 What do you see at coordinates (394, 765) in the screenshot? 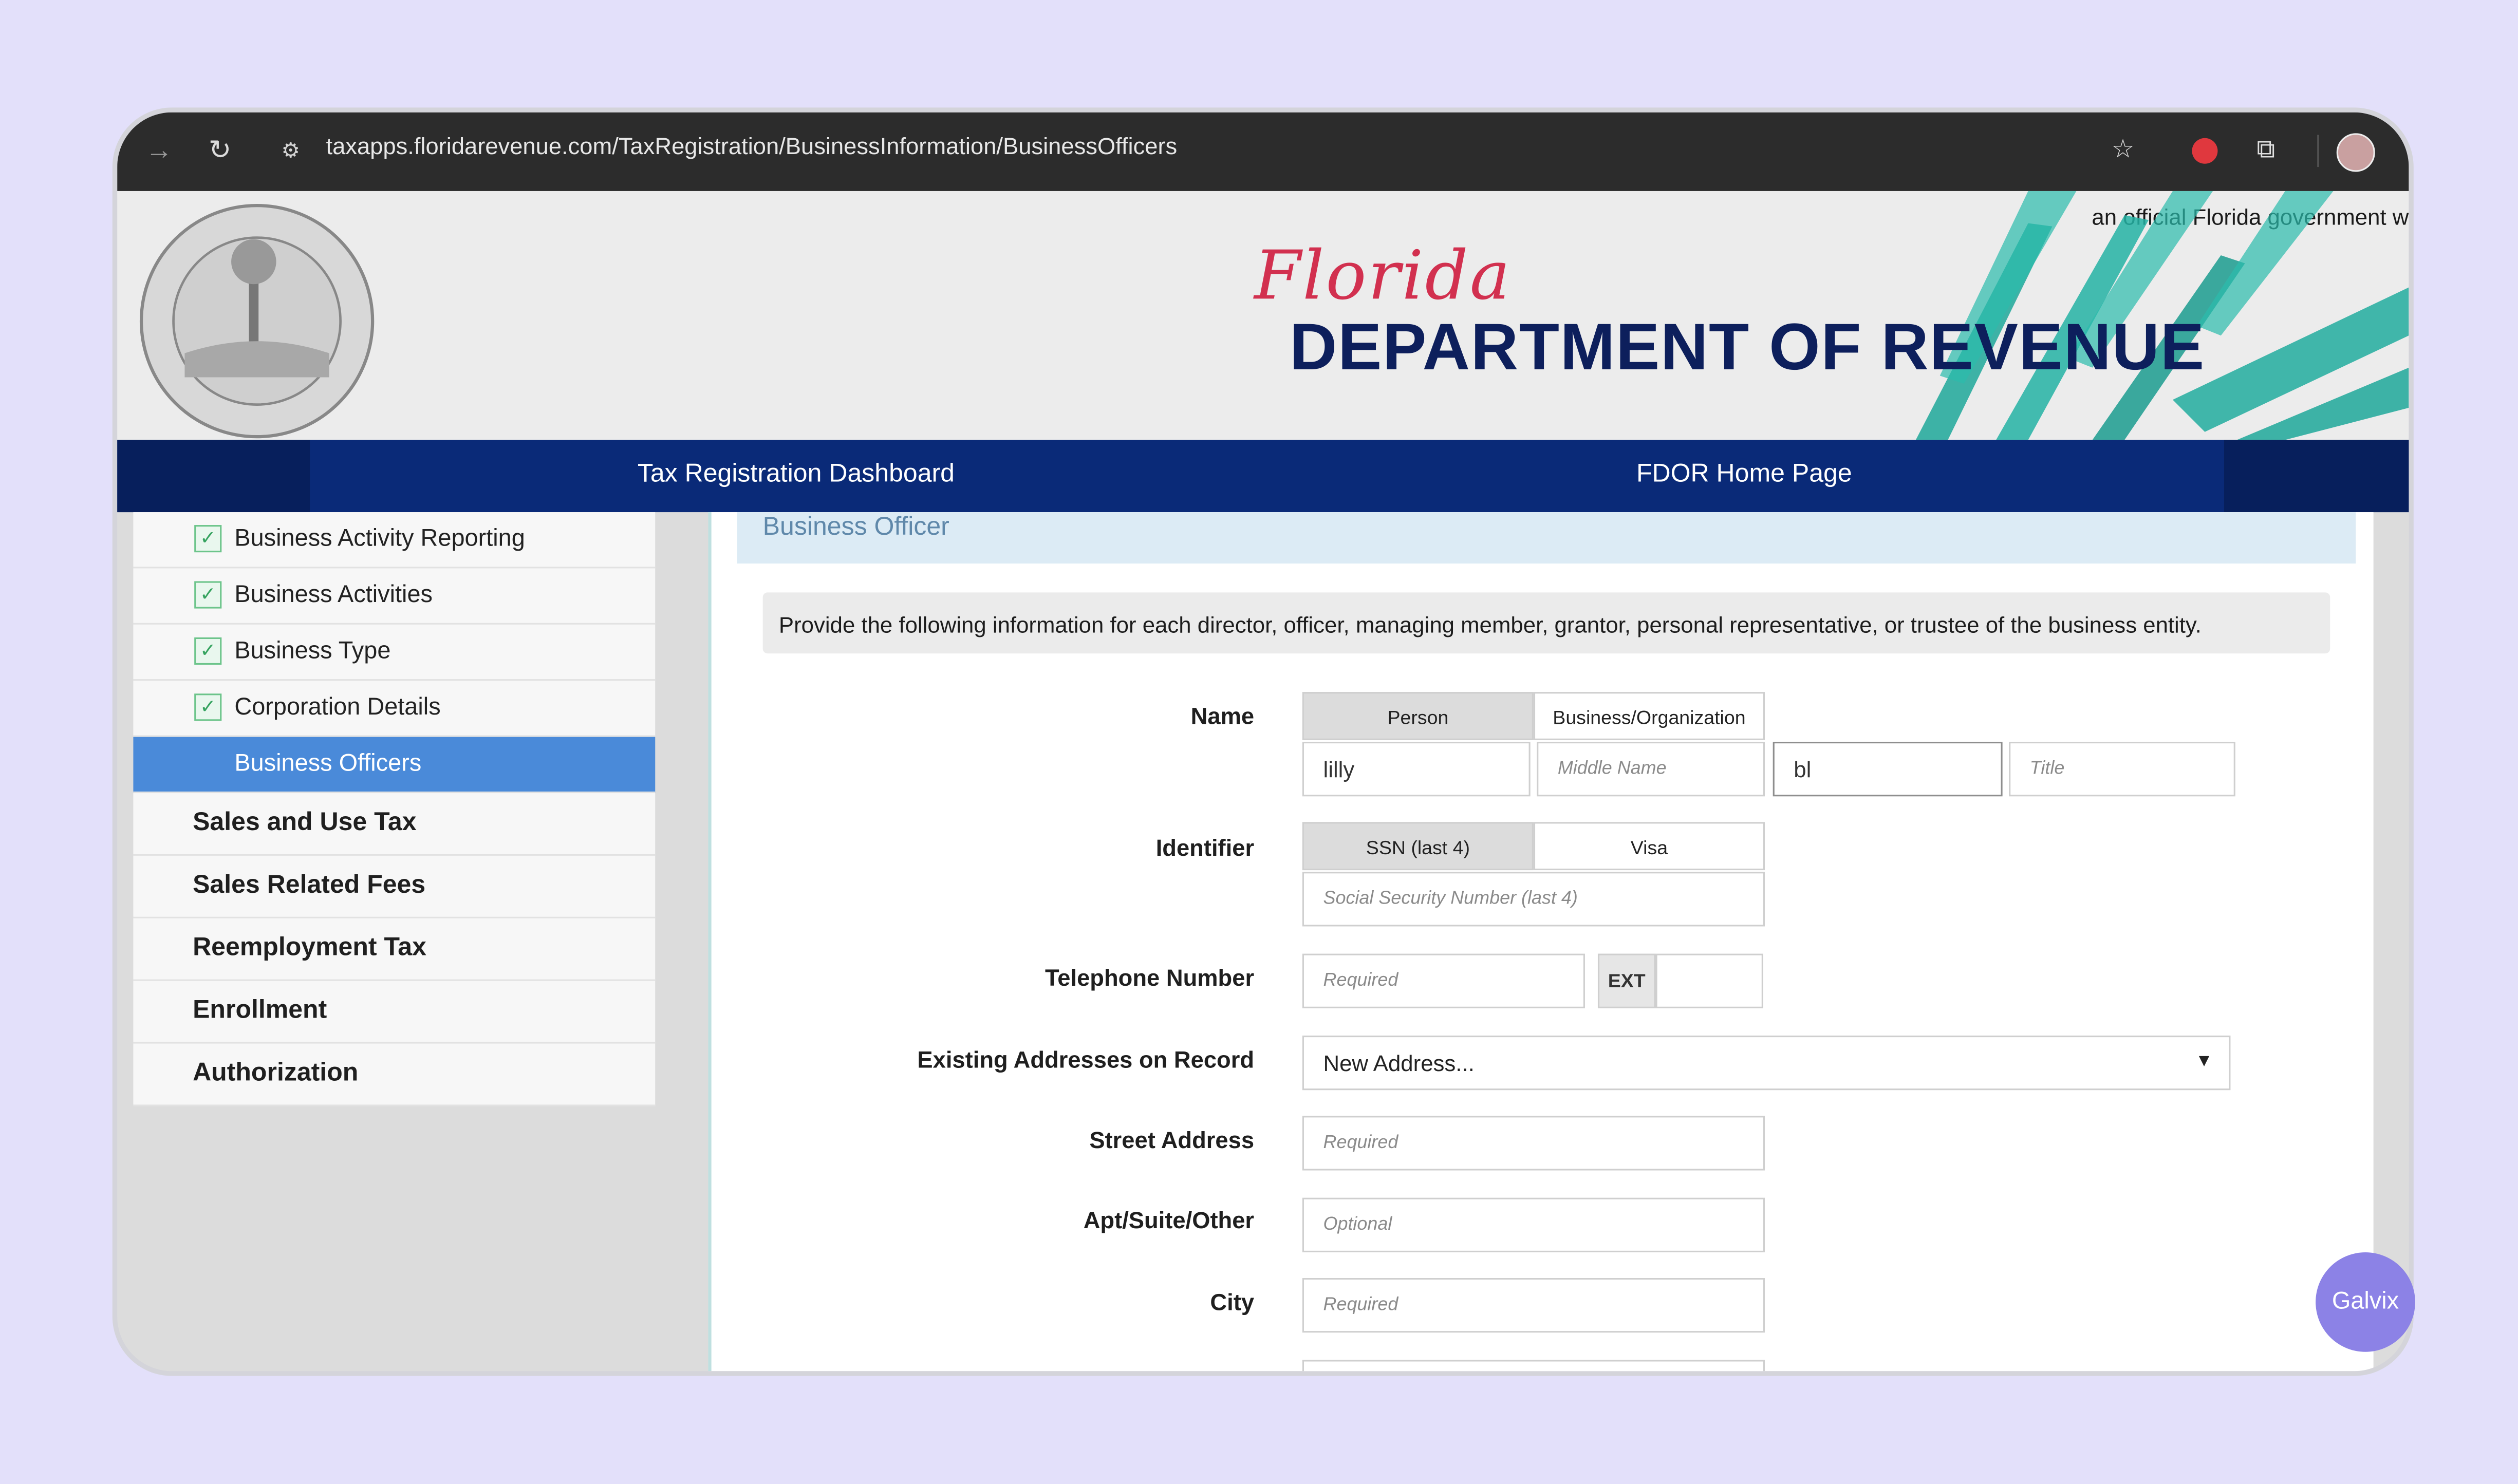
I see `sidebar-item-business-officers: Business Officers` at bounding box center [394, 765].